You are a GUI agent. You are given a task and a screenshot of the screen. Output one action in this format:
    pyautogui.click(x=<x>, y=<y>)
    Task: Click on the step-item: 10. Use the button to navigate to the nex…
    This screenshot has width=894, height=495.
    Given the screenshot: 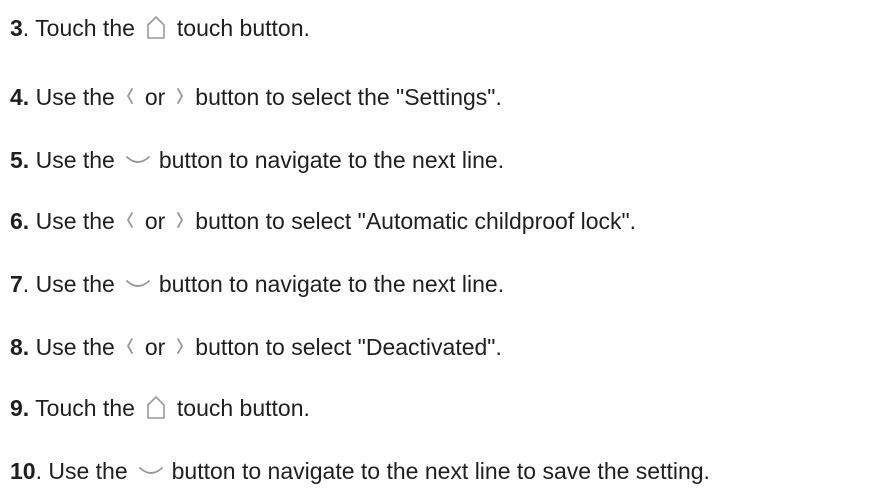 What is the action you would take?
    pyautogui.click(x=360, y=471)
    